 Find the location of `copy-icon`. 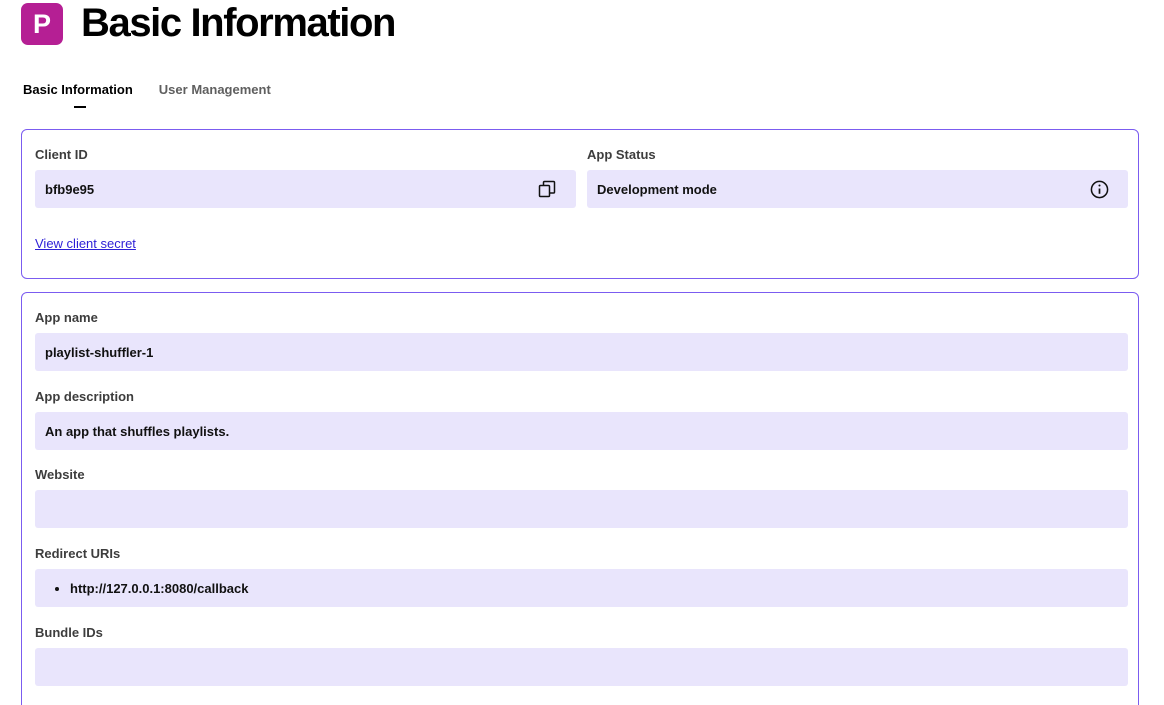

copy-icon is located at coordinates (547, 189).